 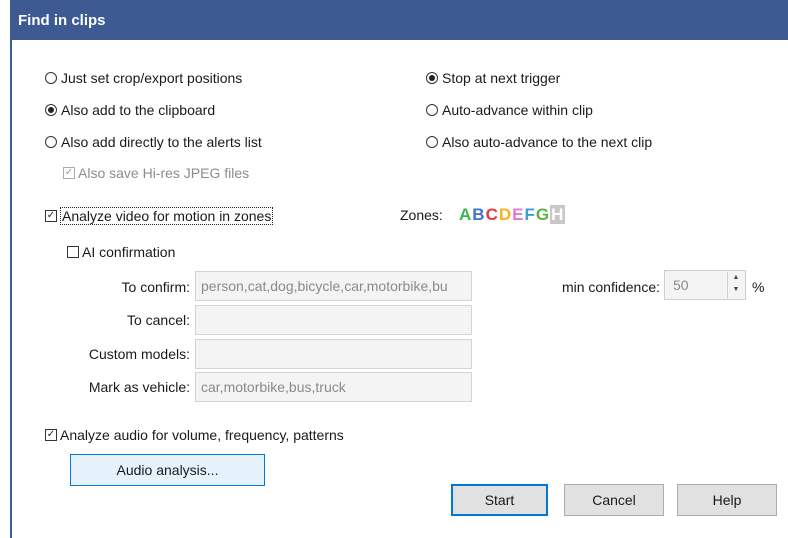 I want to click on radio-just-set-crop: Just set crop/export positions, so click(x=143, y=78).